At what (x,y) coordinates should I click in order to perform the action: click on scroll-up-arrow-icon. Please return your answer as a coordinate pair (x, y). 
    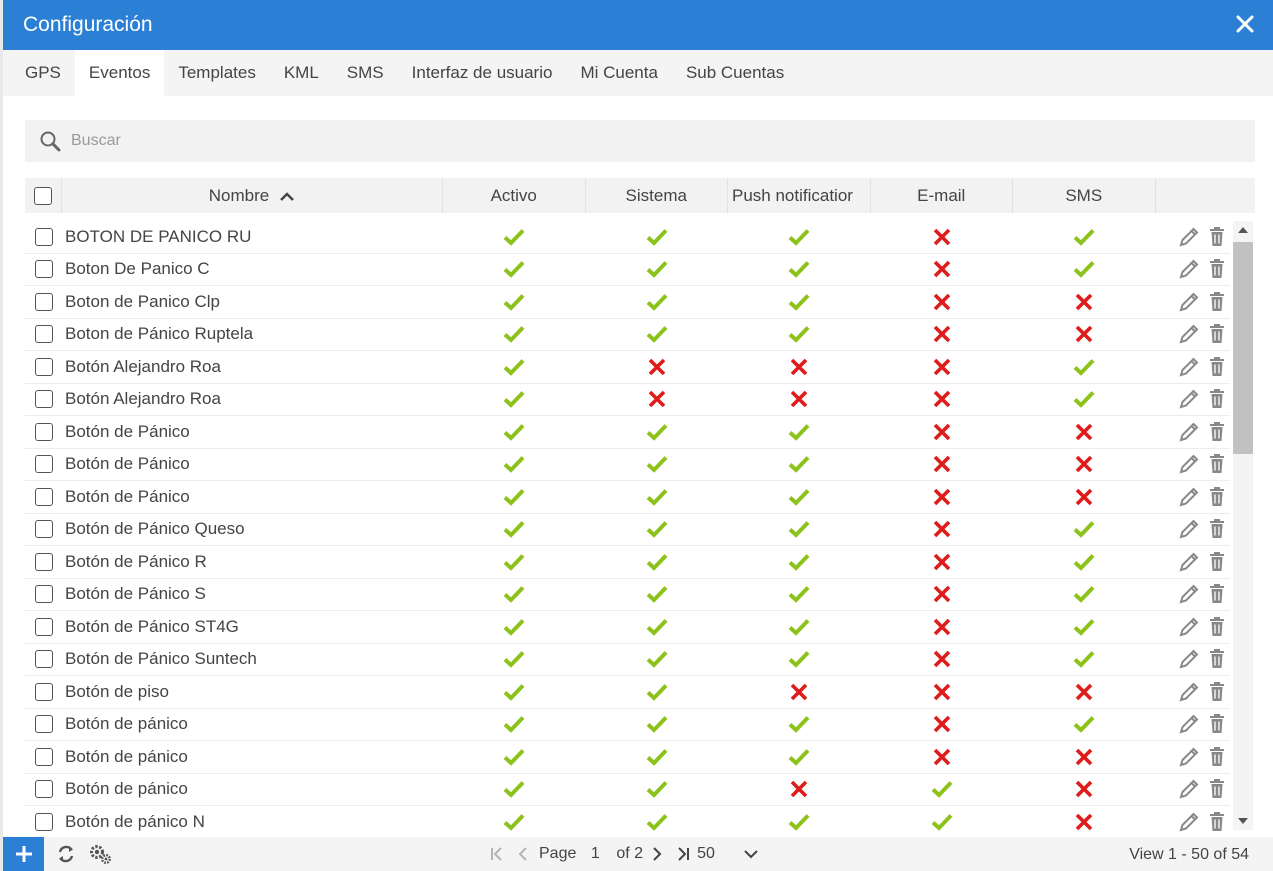
    Looking at the image, I should click on (1243, 230).